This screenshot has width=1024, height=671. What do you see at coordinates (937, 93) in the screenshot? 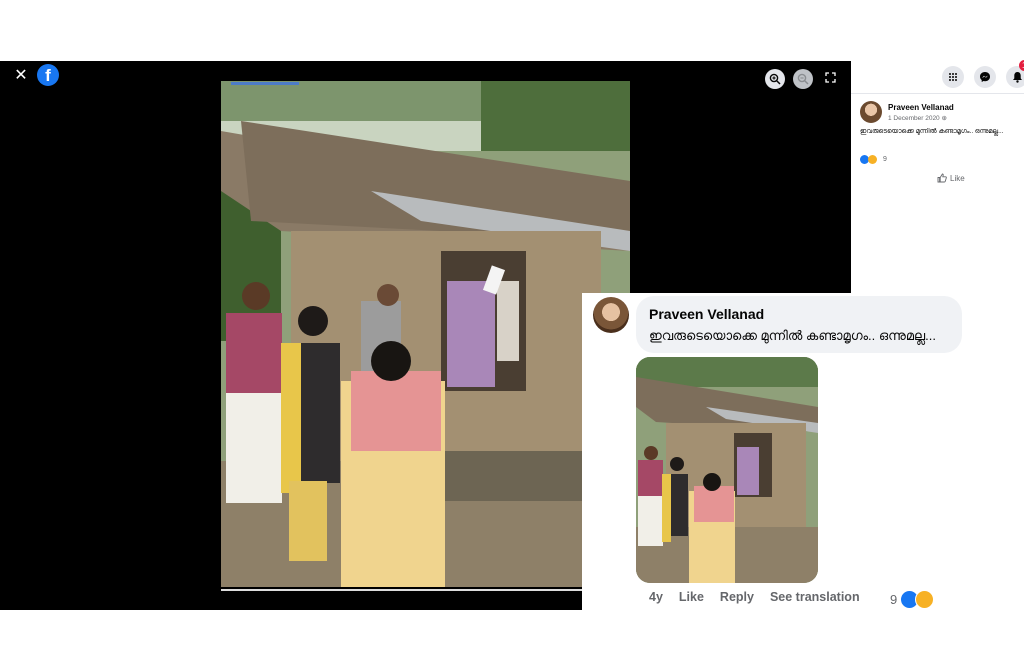
I see `sidebar-divider` at bounding box center [937, 93].